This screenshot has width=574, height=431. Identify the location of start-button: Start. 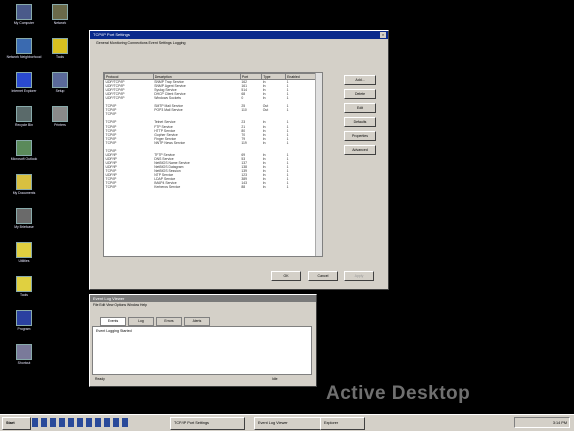
(16, 423).